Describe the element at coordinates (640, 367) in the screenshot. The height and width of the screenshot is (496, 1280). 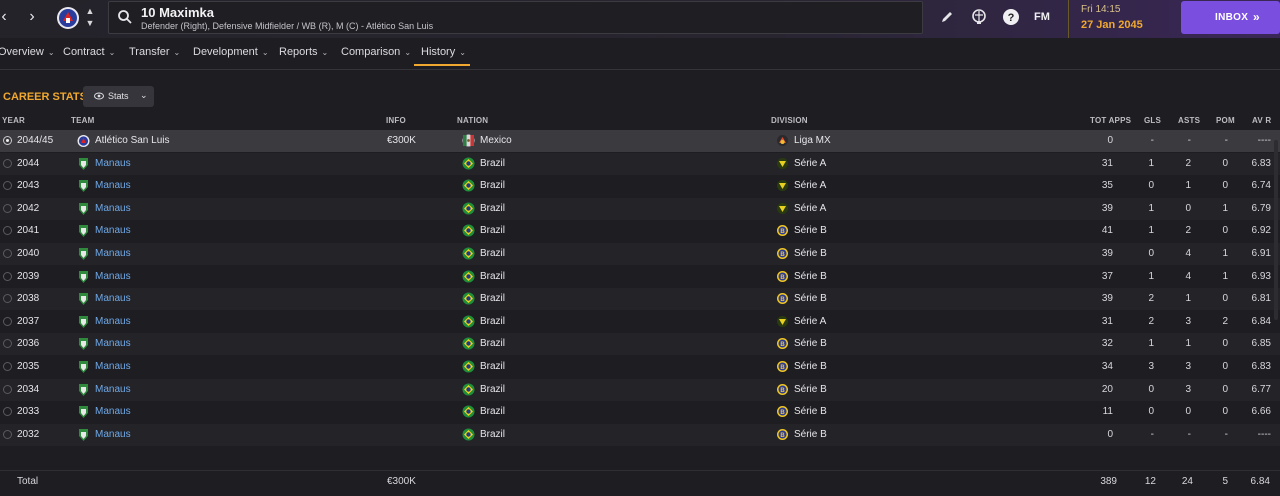
I see `table-row: 2035 Manaus Brazil B Série B 34 3 3 0 6.83` at that location.